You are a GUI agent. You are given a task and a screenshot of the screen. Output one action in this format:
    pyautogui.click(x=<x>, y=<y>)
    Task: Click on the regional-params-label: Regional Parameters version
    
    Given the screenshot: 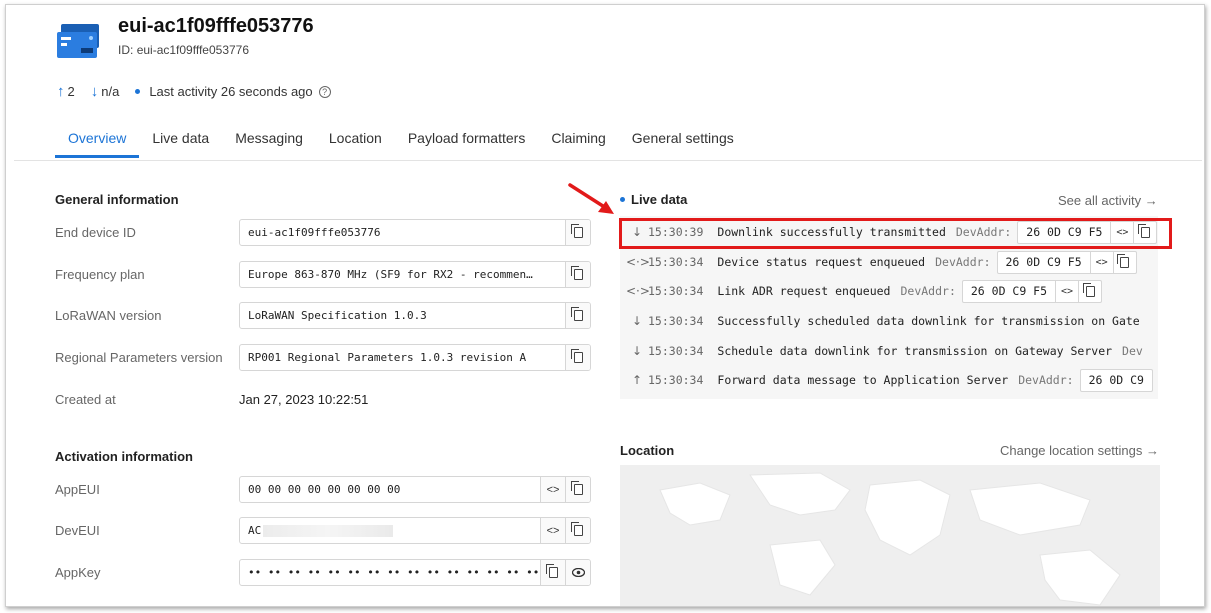 What is the action you would take?
    pyautogui.click(x=139, y=357)
    